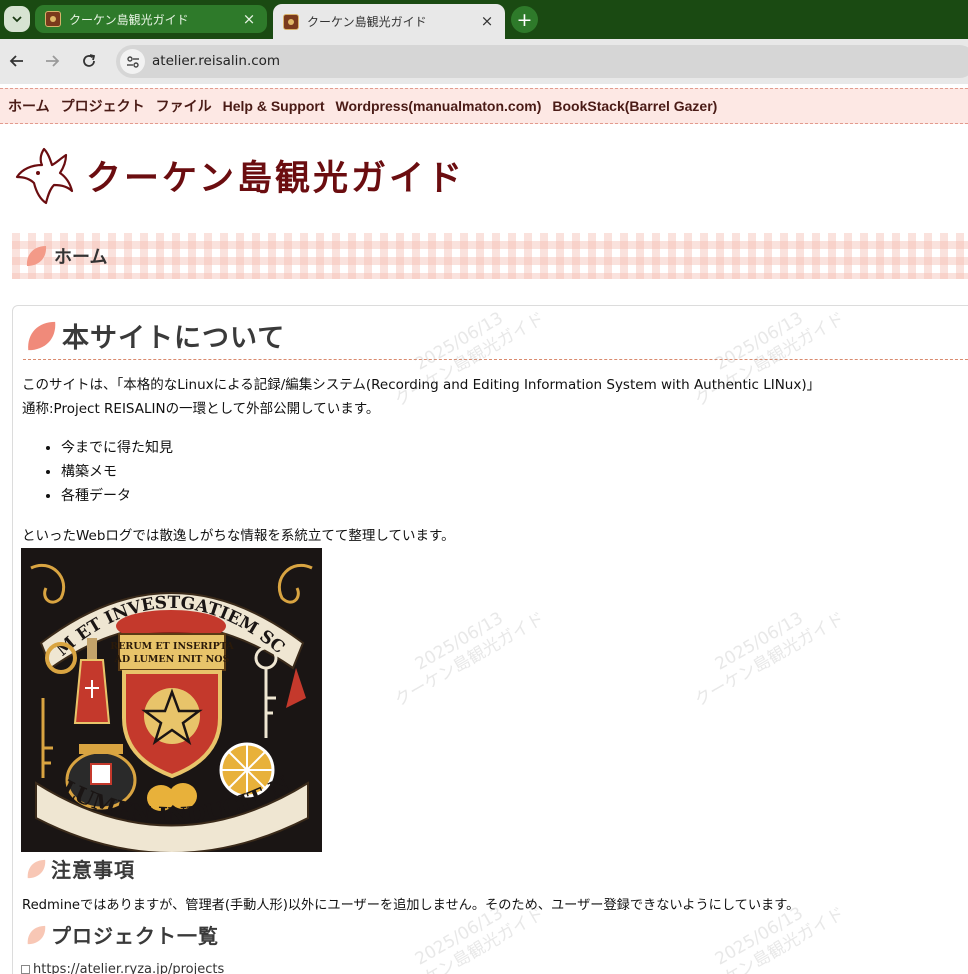  What do you see at coordinates (172, 659) in the screenshot?
I see `shield-text-2: AD LUMEN INIT NOS` at bounding box center [172, 659].